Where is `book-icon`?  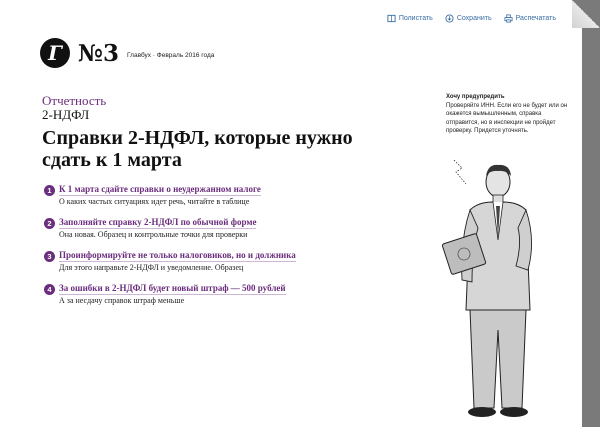
book-icon is located at coordinates (391, 18).